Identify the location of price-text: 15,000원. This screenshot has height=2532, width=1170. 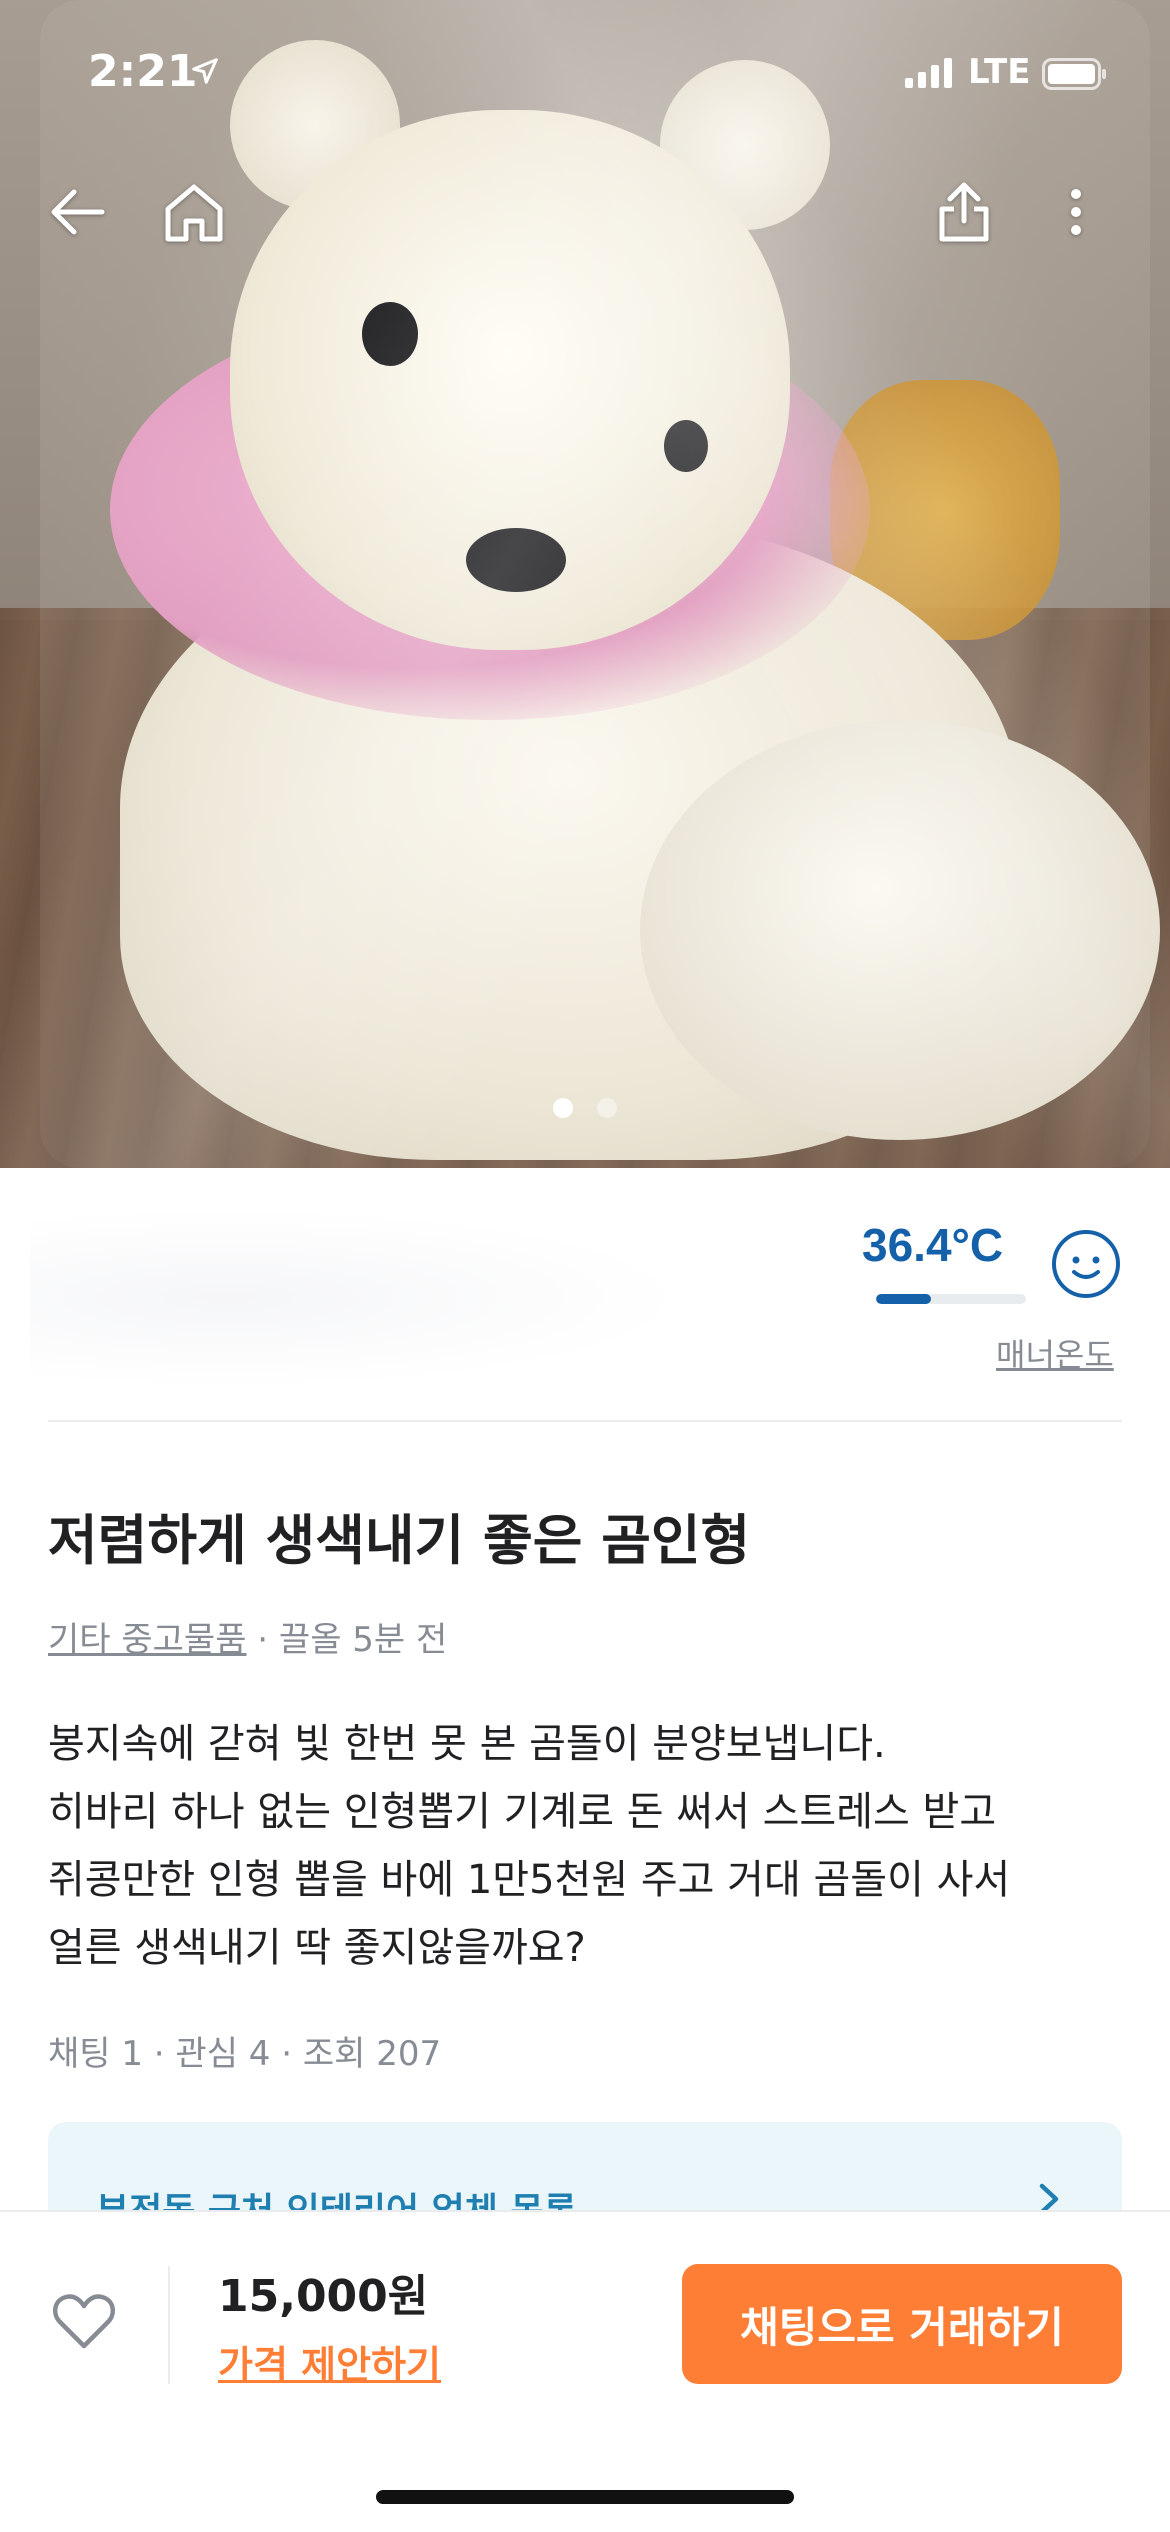
(323, 2296).